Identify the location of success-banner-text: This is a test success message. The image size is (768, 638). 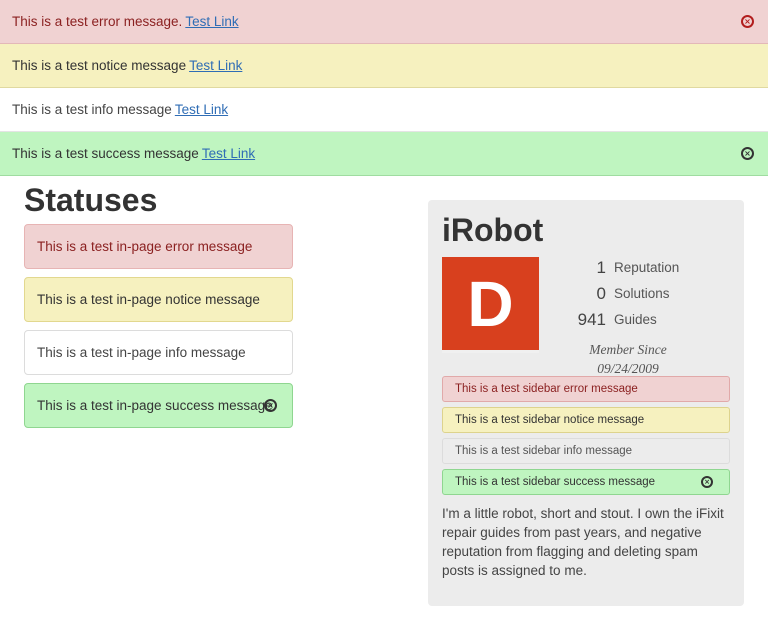
(105, 153).